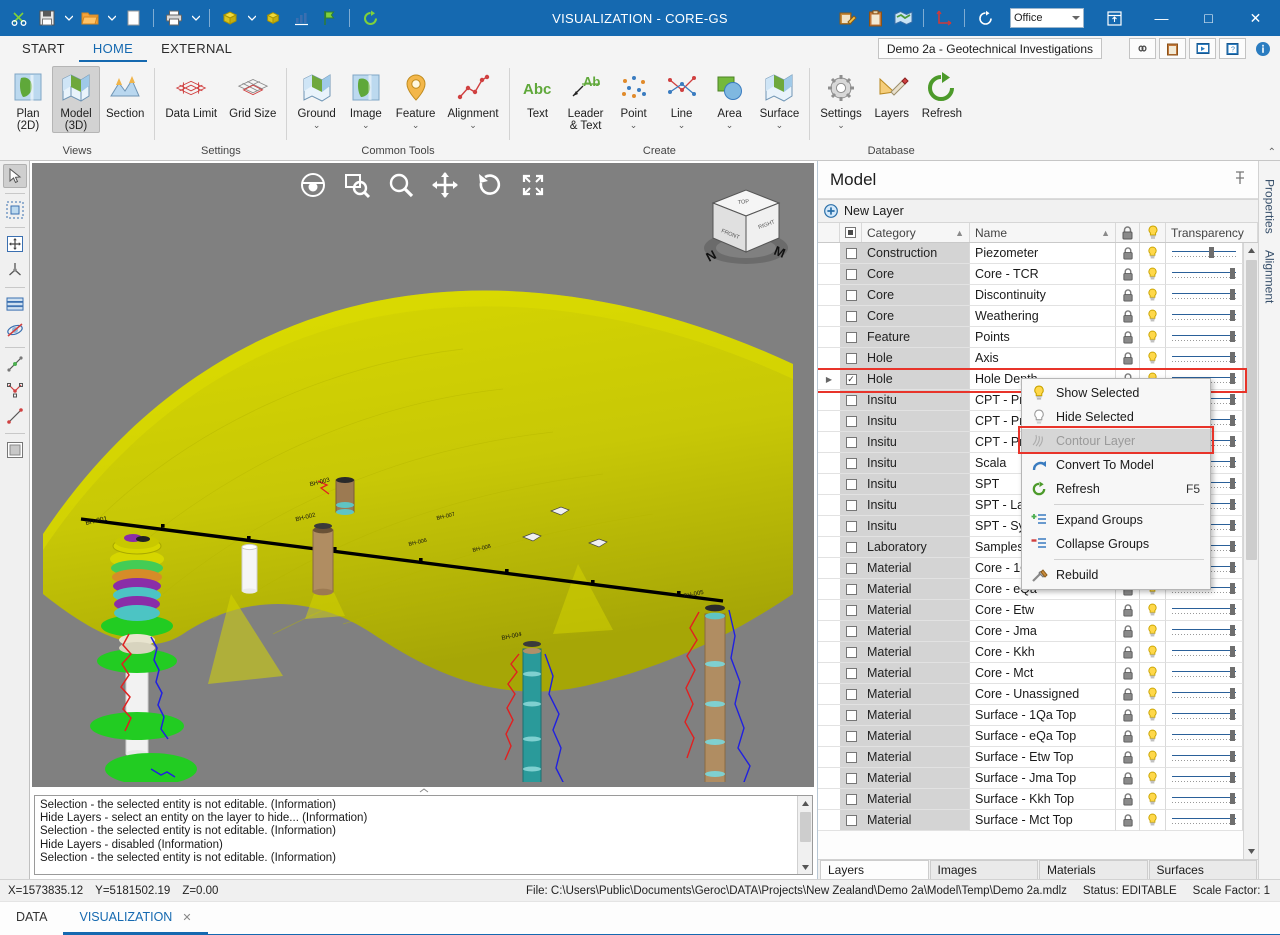 The width and height of the screenshot is (1280, 935). Describe the element at coordinates (1270, 276) in the screenshot. I see `vtab-alignment: Alignment` at that location.